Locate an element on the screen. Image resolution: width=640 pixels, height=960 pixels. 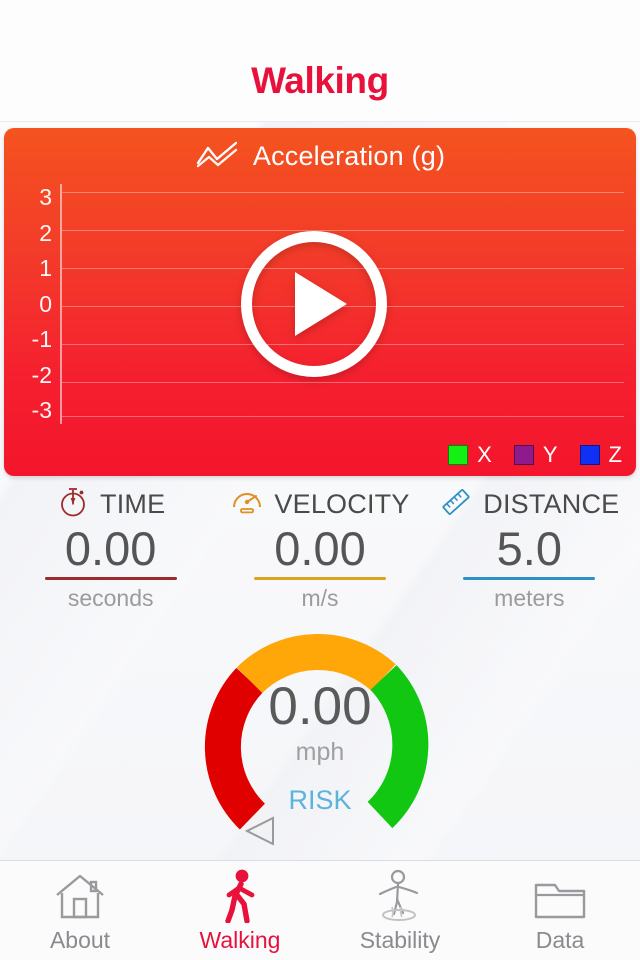
stat-distance-header: DISTANCE is located at coordinates (529, 504).